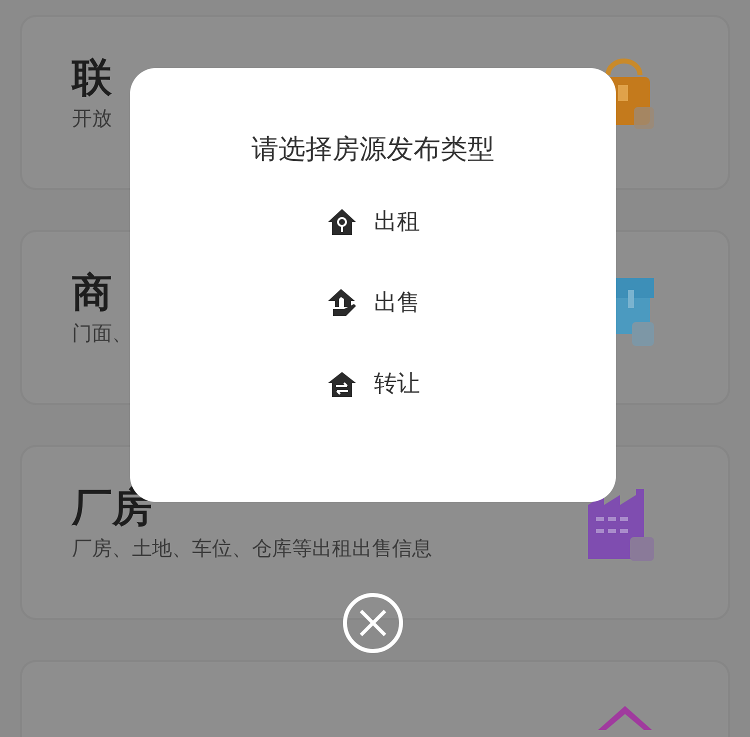  What do you see at coordinates (342, 384) in the screenshot?
I see `house-transfer-icon` at bounding box center [342, 384].